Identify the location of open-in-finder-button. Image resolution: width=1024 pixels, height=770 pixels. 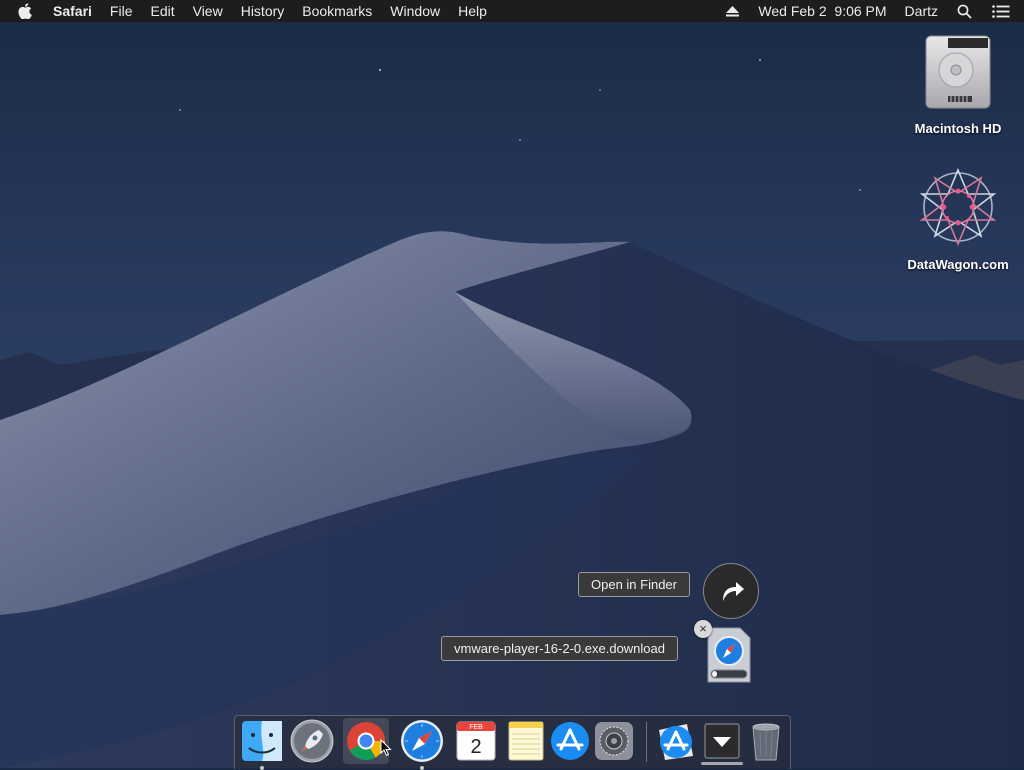
(731, 591).